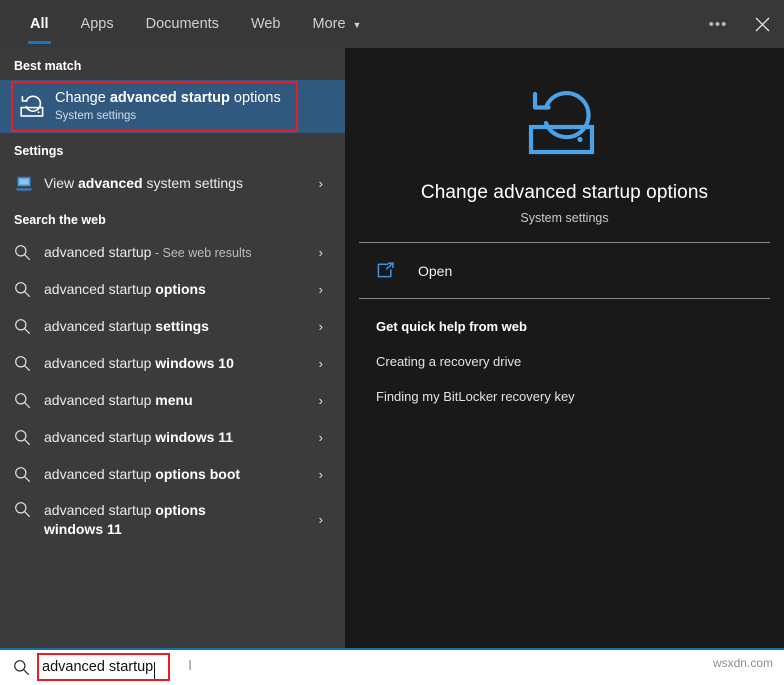 Image resolution: width=784 pixels, height=685 pixels. I want to click on web-result-label: advanced startup options boot, so click(162, 474).